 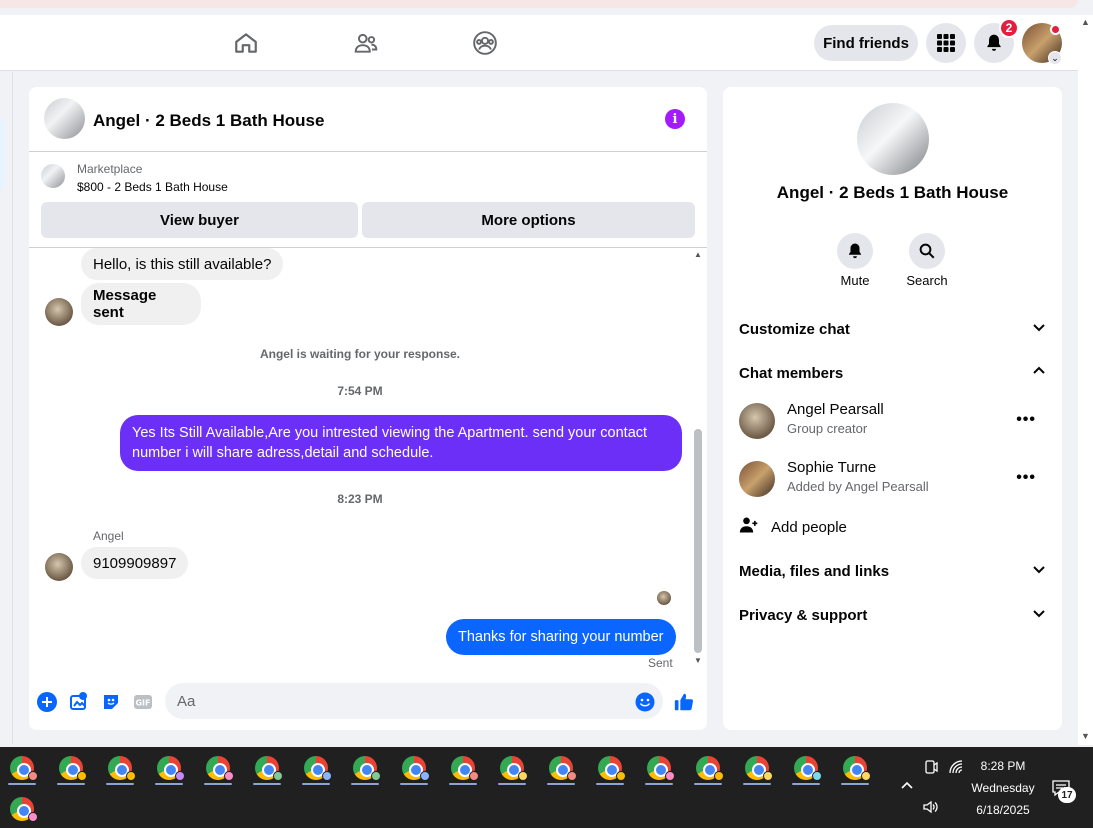 I want to click on add-people-row: Add people, so click(x=793, y=527).